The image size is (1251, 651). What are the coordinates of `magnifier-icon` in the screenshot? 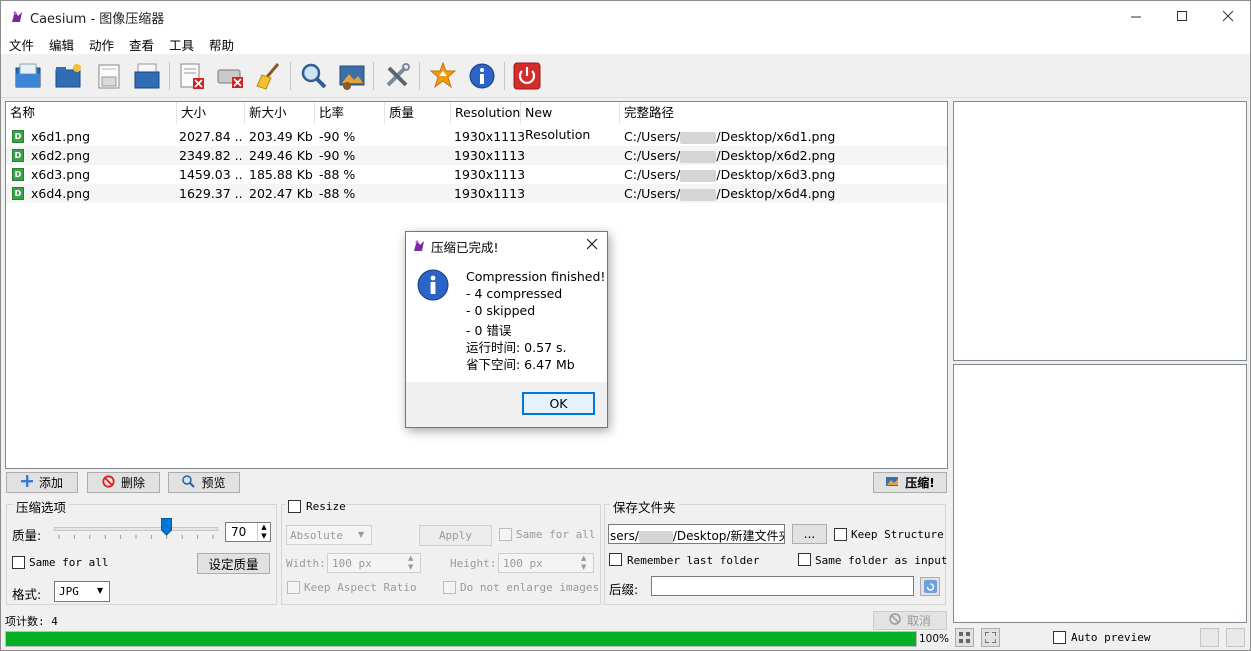 It's located at (314, 76).